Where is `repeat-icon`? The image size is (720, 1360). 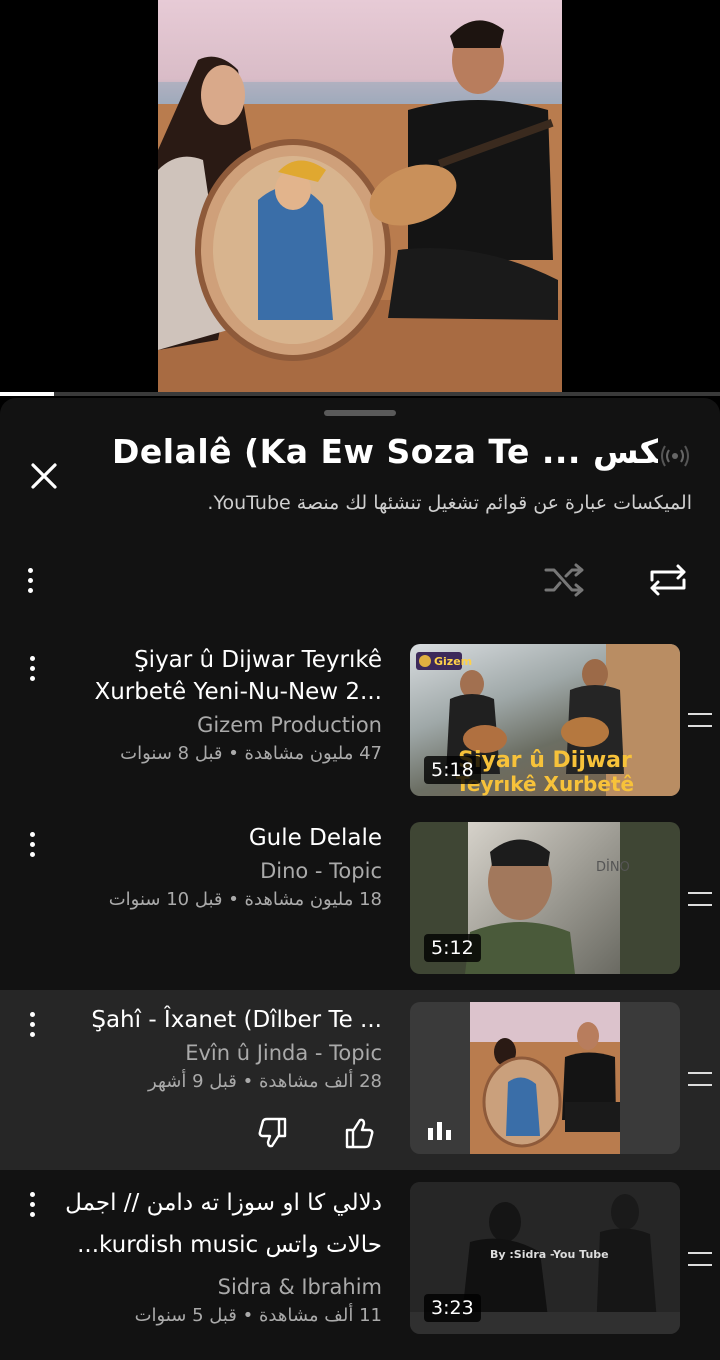
repeat-icon is located at coordinates (668, 580).